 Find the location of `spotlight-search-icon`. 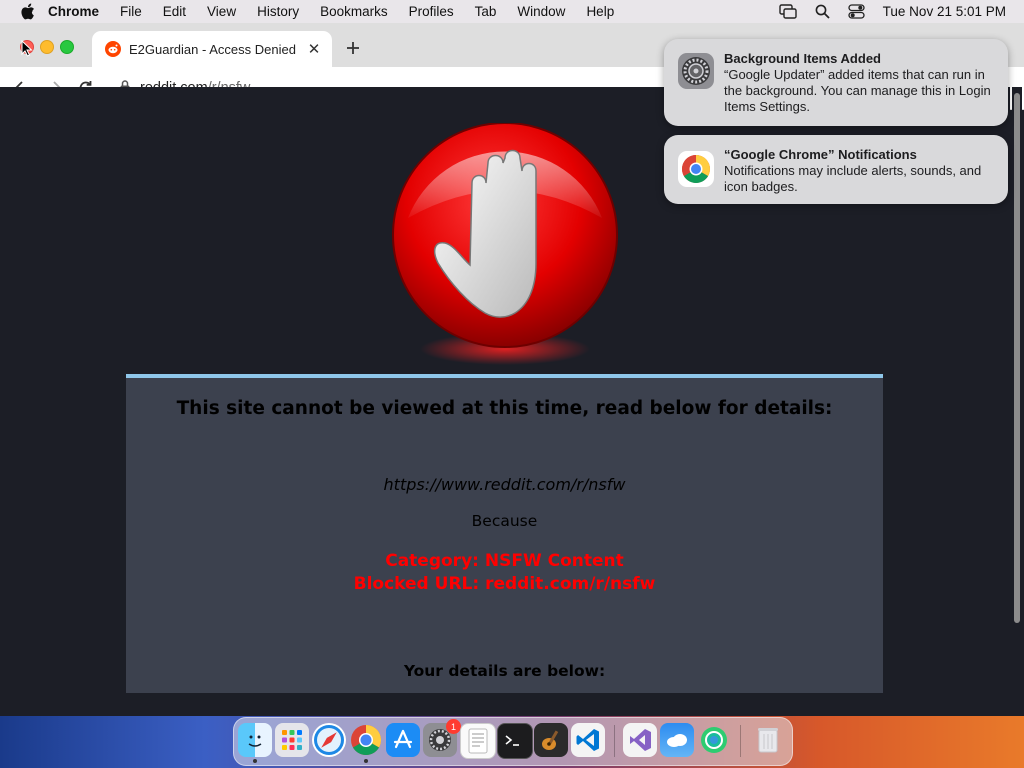

spotlight-search-icon is located at coordinates (822, 11).